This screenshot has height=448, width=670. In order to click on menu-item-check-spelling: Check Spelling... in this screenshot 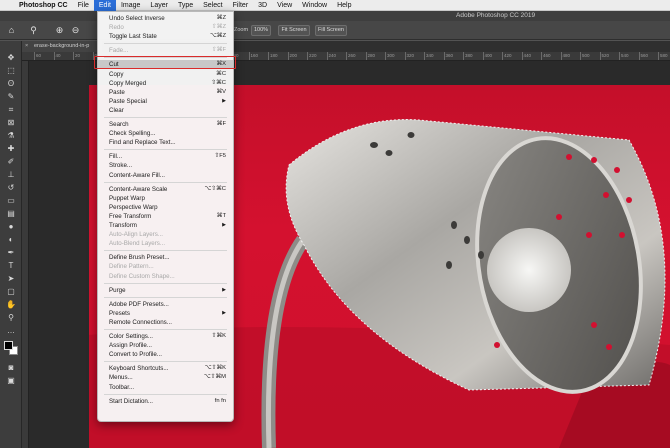, I will do `click(165, 133)`.